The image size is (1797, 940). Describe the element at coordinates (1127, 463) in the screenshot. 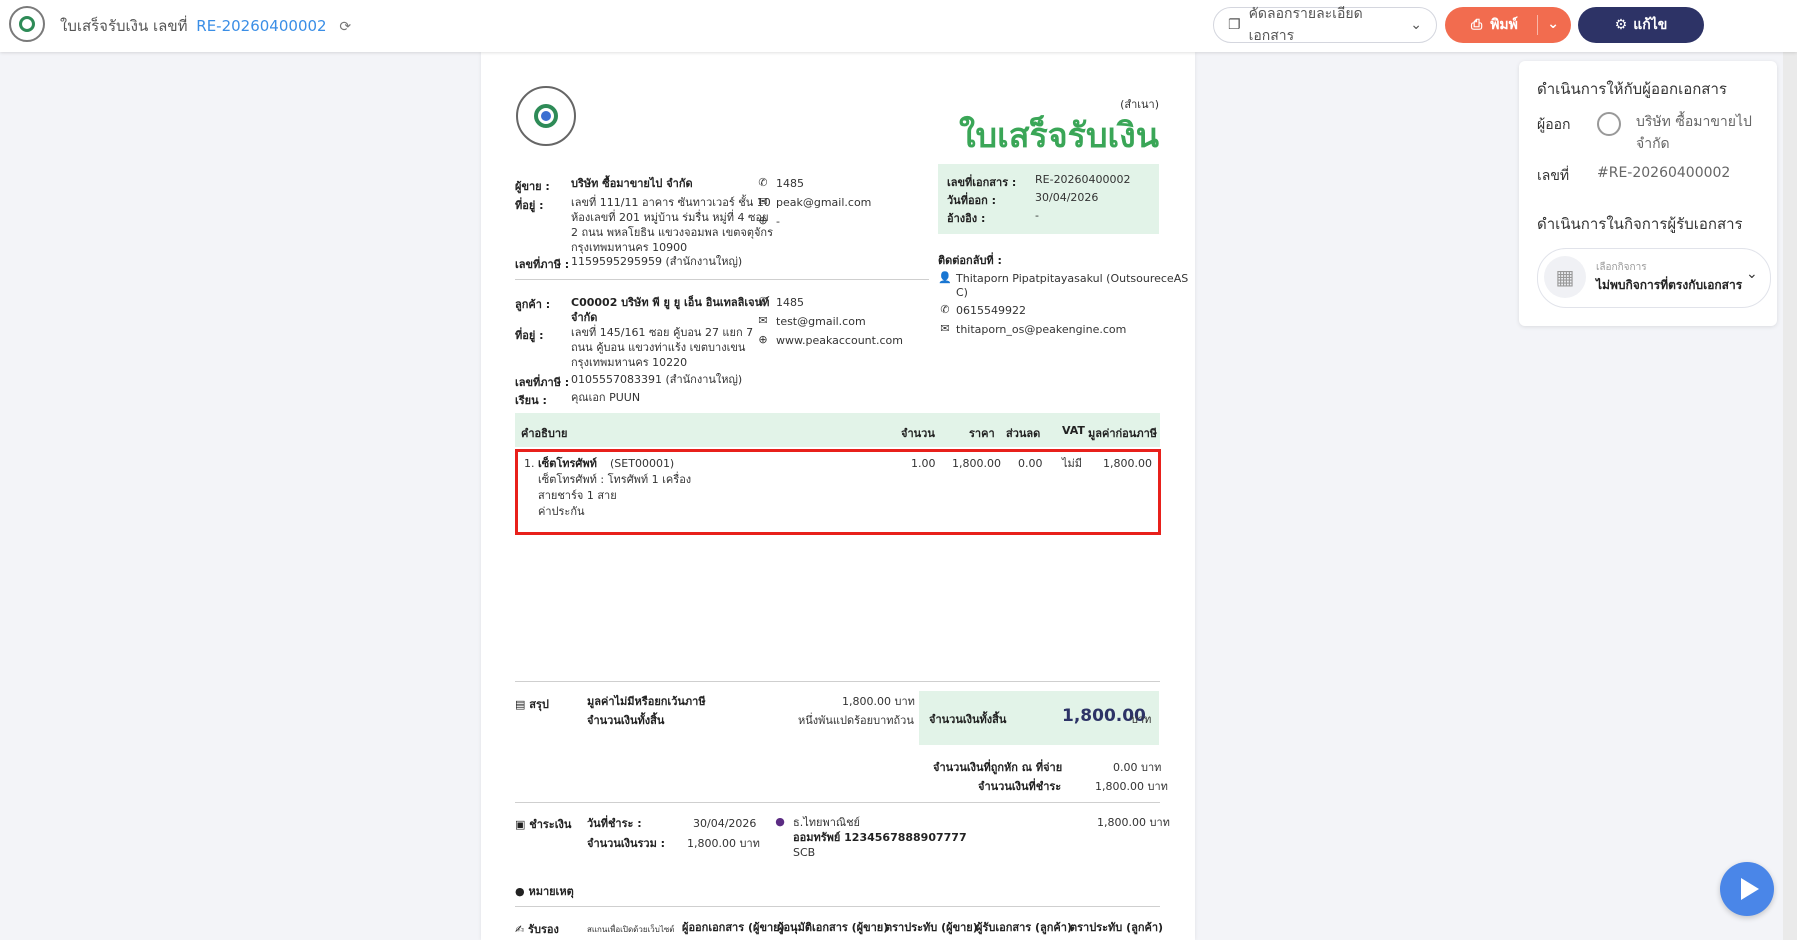

I see `row-amount: 1,800.00` at that location.